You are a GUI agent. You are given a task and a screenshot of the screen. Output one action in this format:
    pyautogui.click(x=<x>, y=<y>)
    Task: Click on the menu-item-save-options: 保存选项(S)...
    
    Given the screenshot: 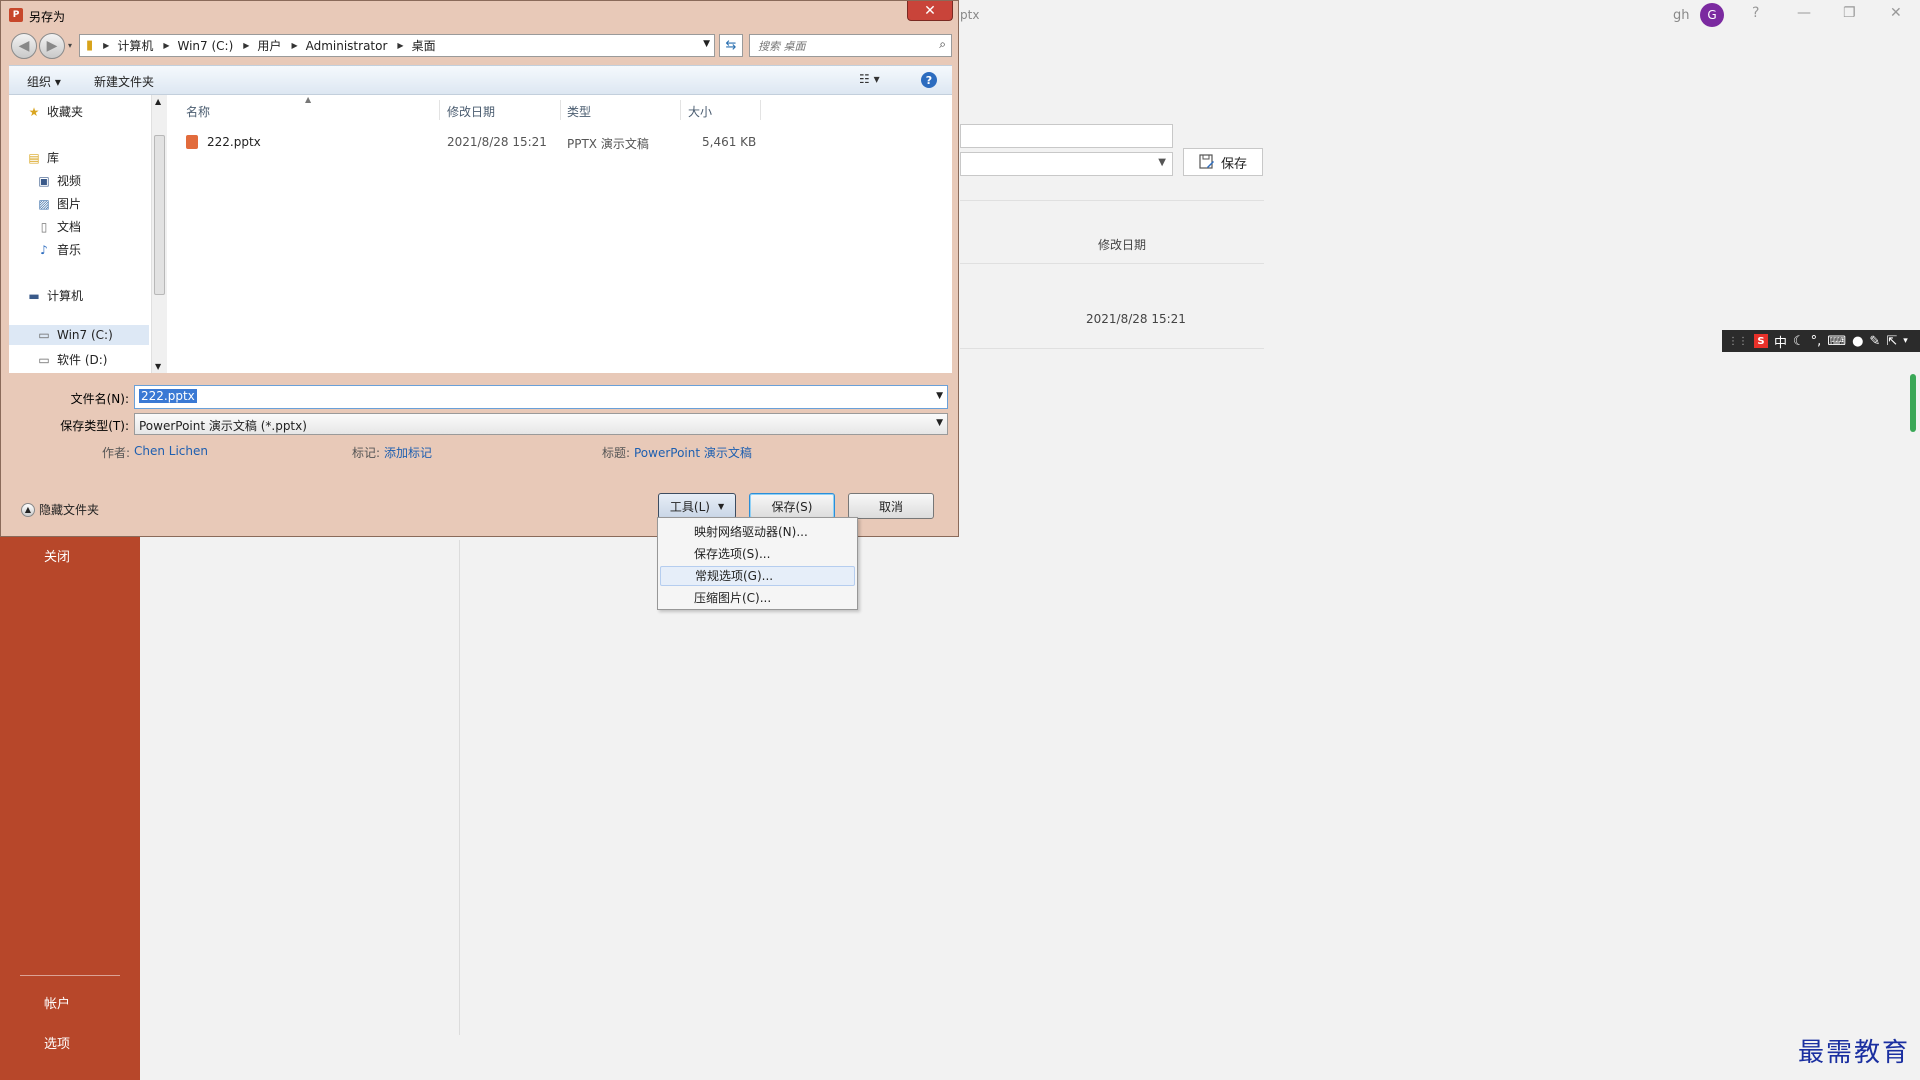 What is the action you would take?
    pyautogui.click(x=757, y=554)
    